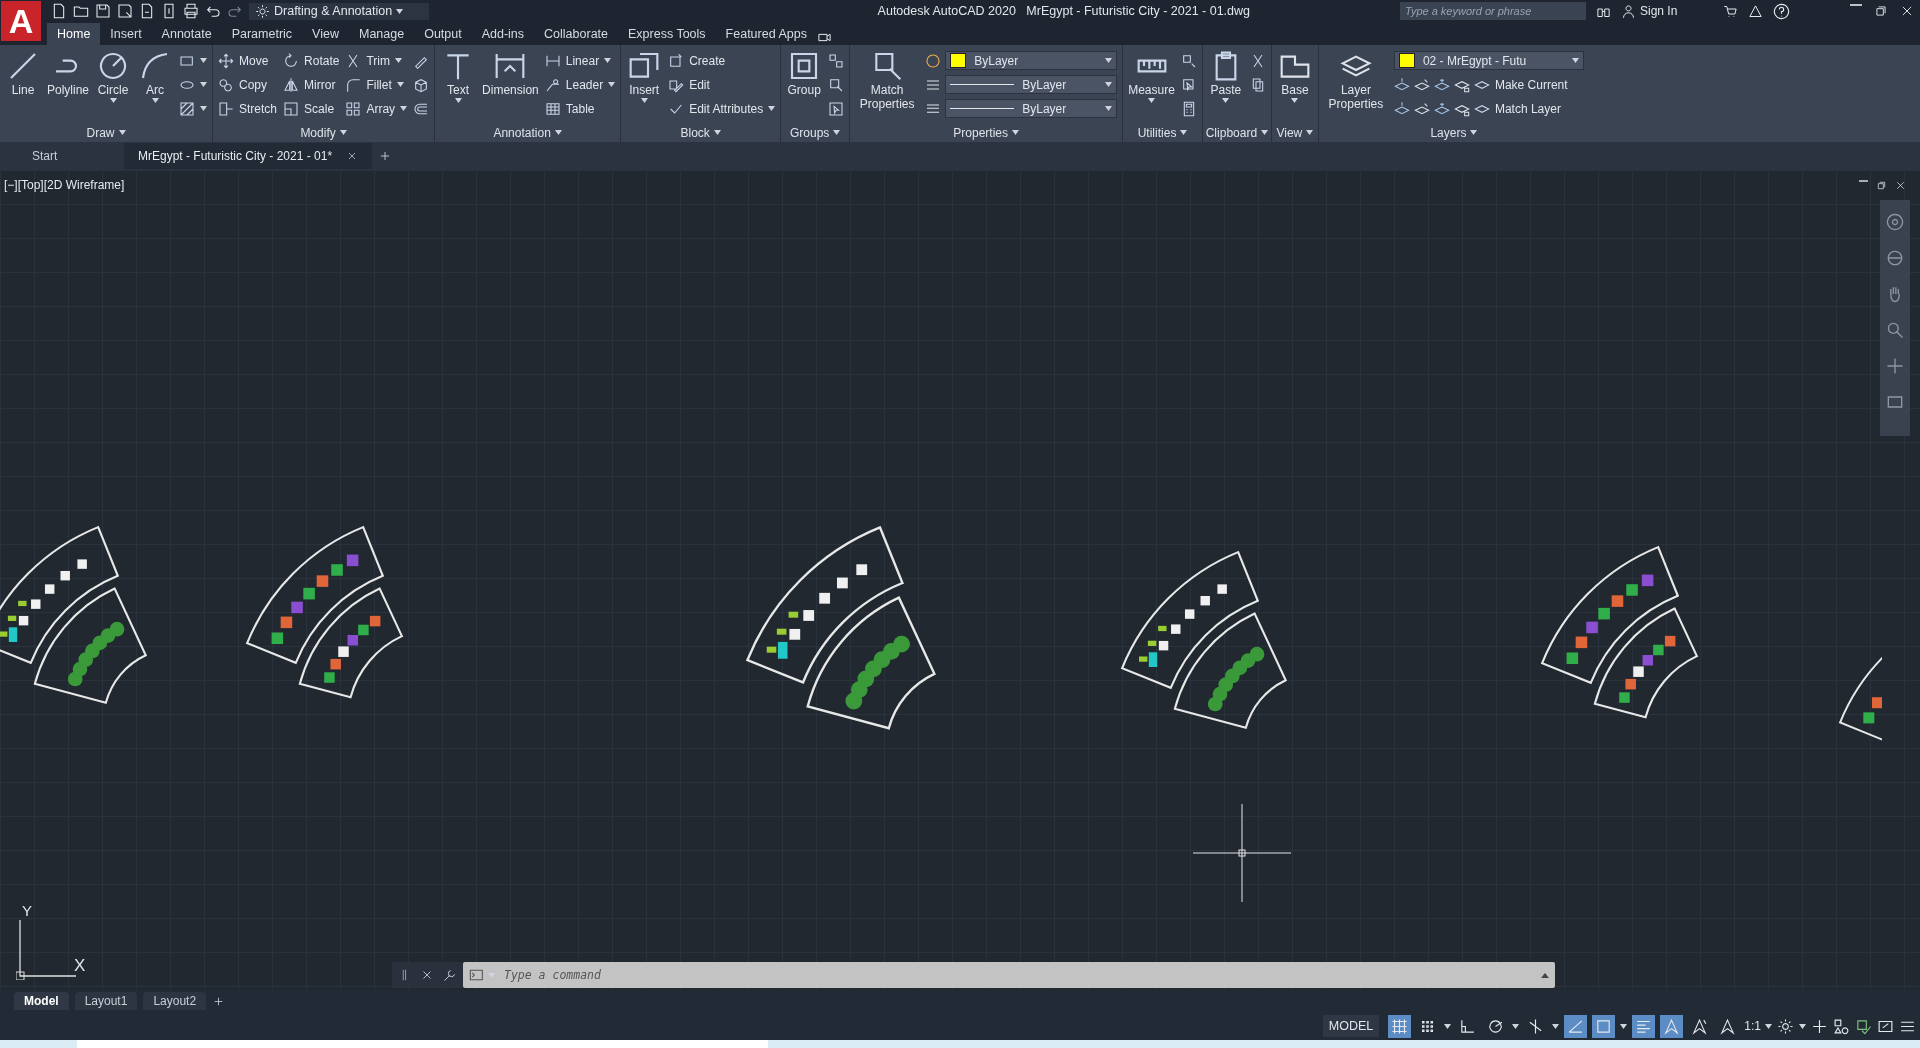  Describe the element at coordinates (804, 85) in the screenshot. I see `ribbon-tool-button: Group` at that location.